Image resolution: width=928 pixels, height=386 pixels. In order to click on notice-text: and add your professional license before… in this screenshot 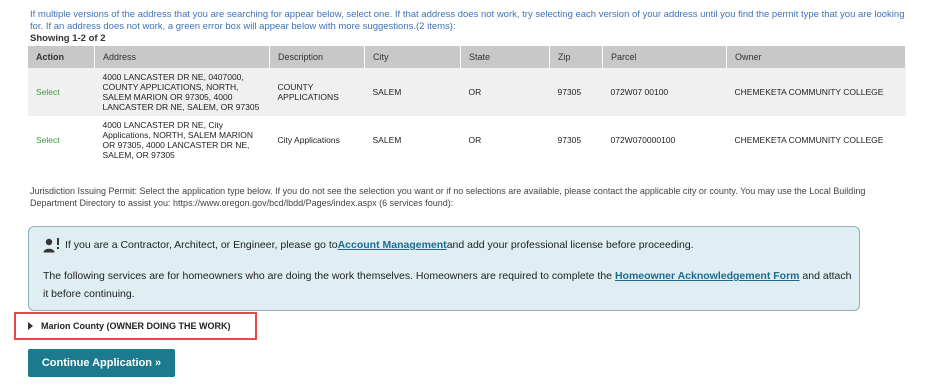, I will do `click(570, 245)`.